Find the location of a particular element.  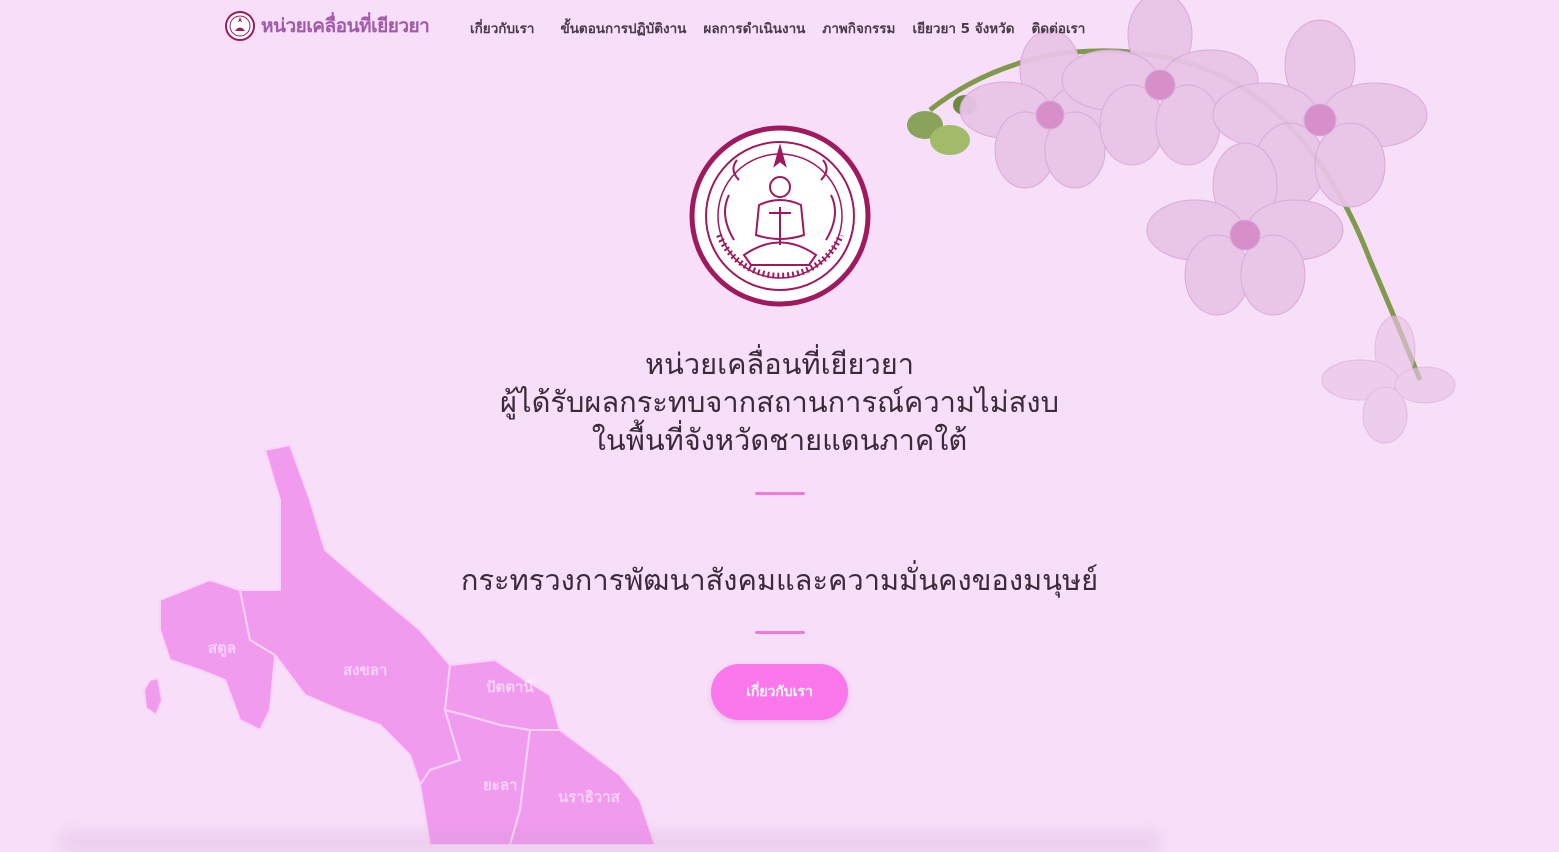

nav-item-contact: ติดต่อเรา is located at coordinates (1059, 28).